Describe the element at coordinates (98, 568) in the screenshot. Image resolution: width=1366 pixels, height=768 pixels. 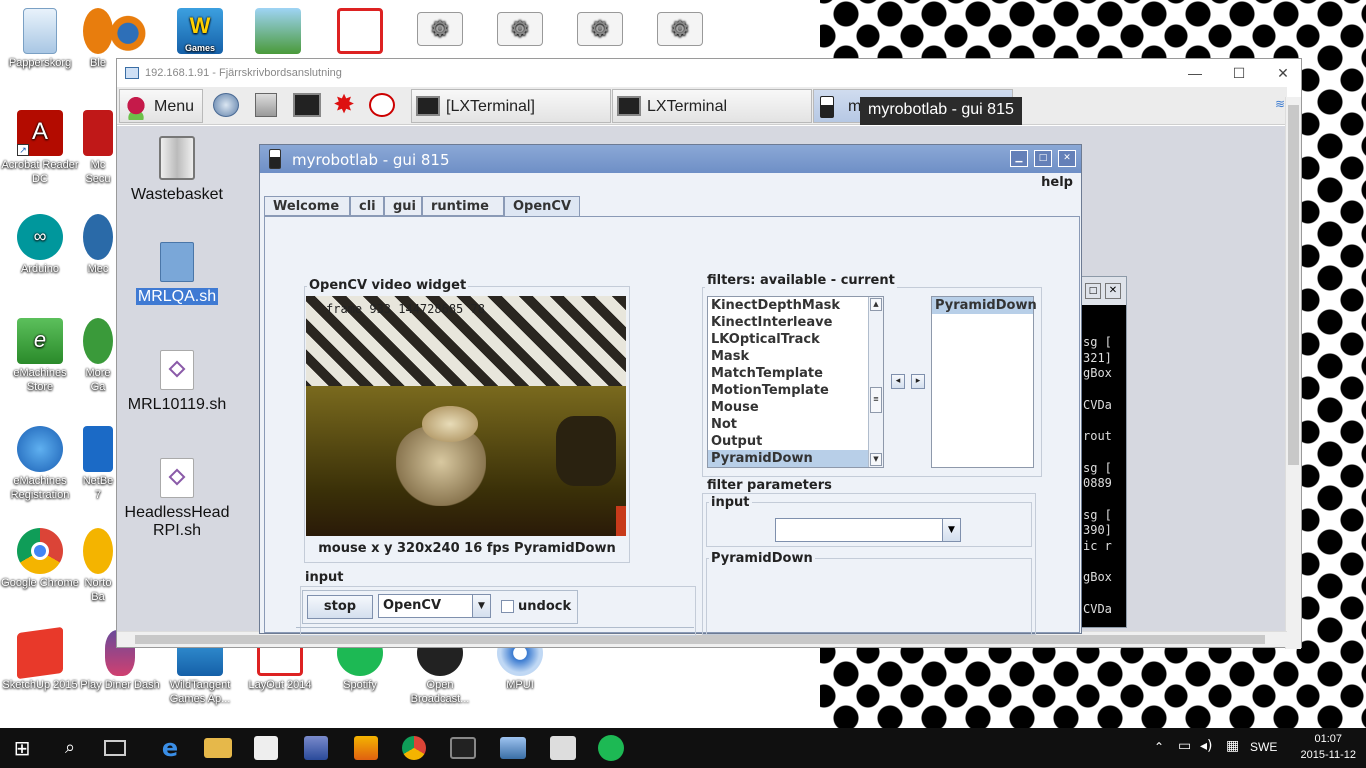
I see `desktop-icon-norton: Norto Ba` at that location.